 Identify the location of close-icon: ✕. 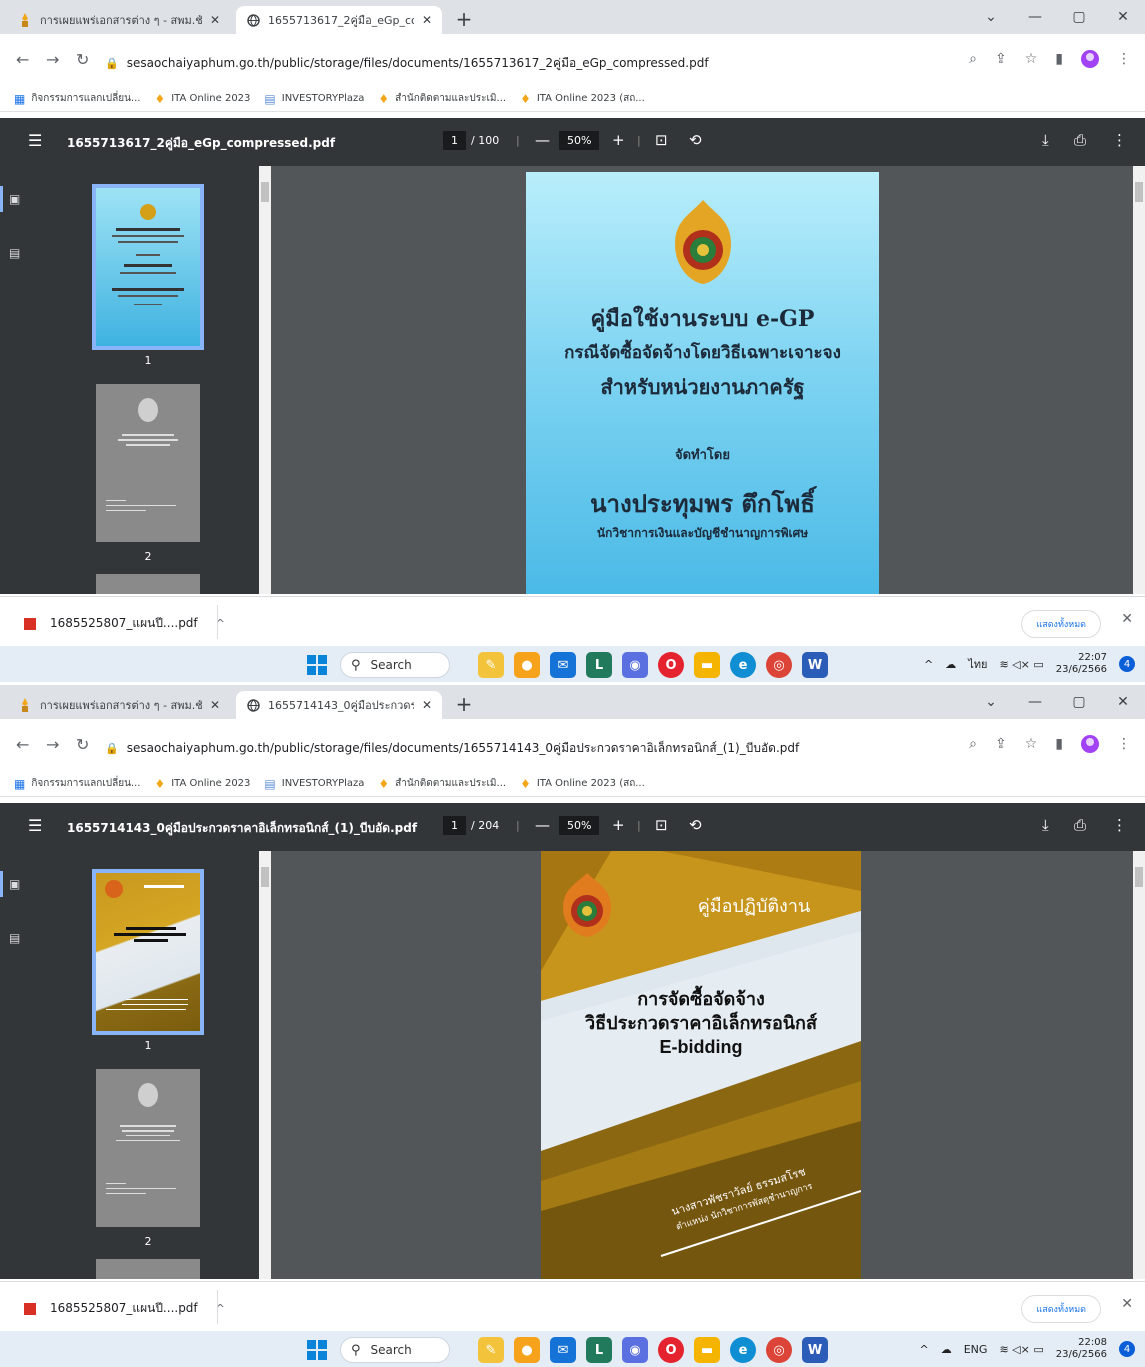
(1127, 1304).